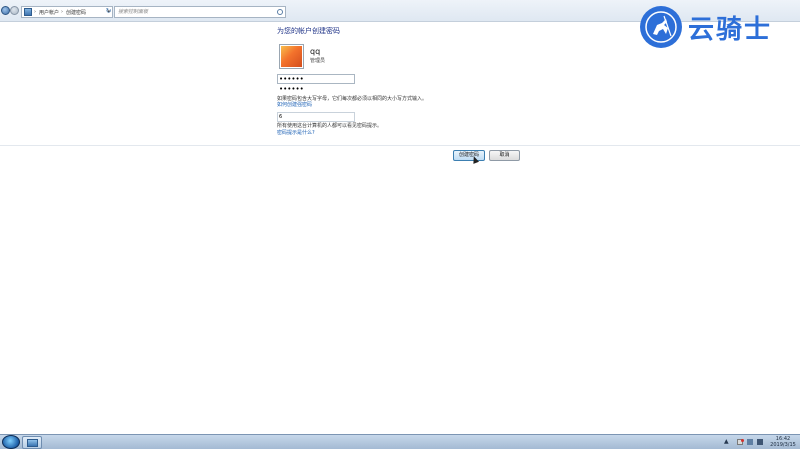  Describe the element at coordinates (280, 12) in the screenshot. I see `search-icon` at that location.